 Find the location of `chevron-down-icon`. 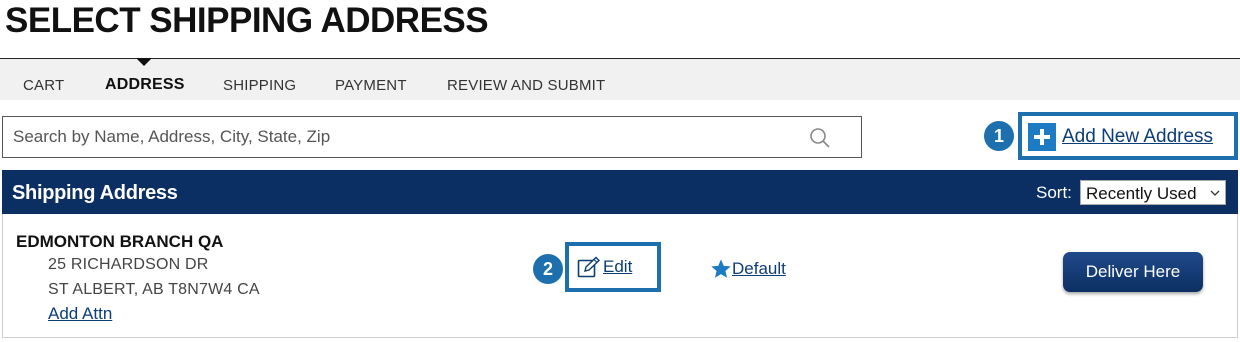

chevron-down-icon is located at coordinates (1215, 193).